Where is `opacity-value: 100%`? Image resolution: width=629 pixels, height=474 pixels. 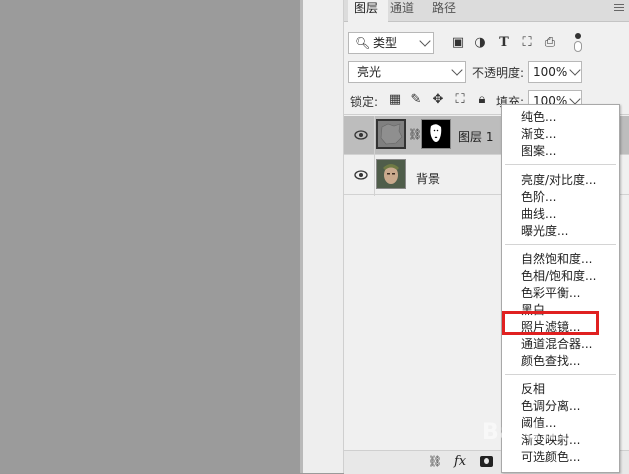
opacity-value: 100% is located at coordinates (550, 72).